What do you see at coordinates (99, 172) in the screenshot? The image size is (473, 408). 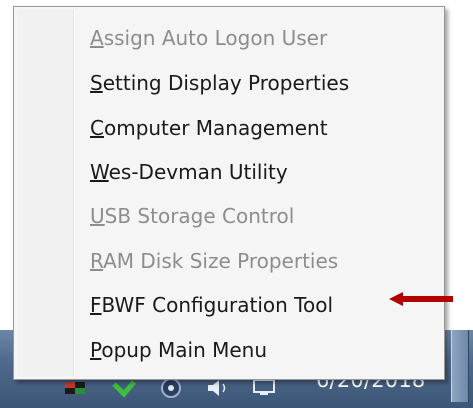 I see `menu-item-accelerator: W` at bounding box center [99, 172].